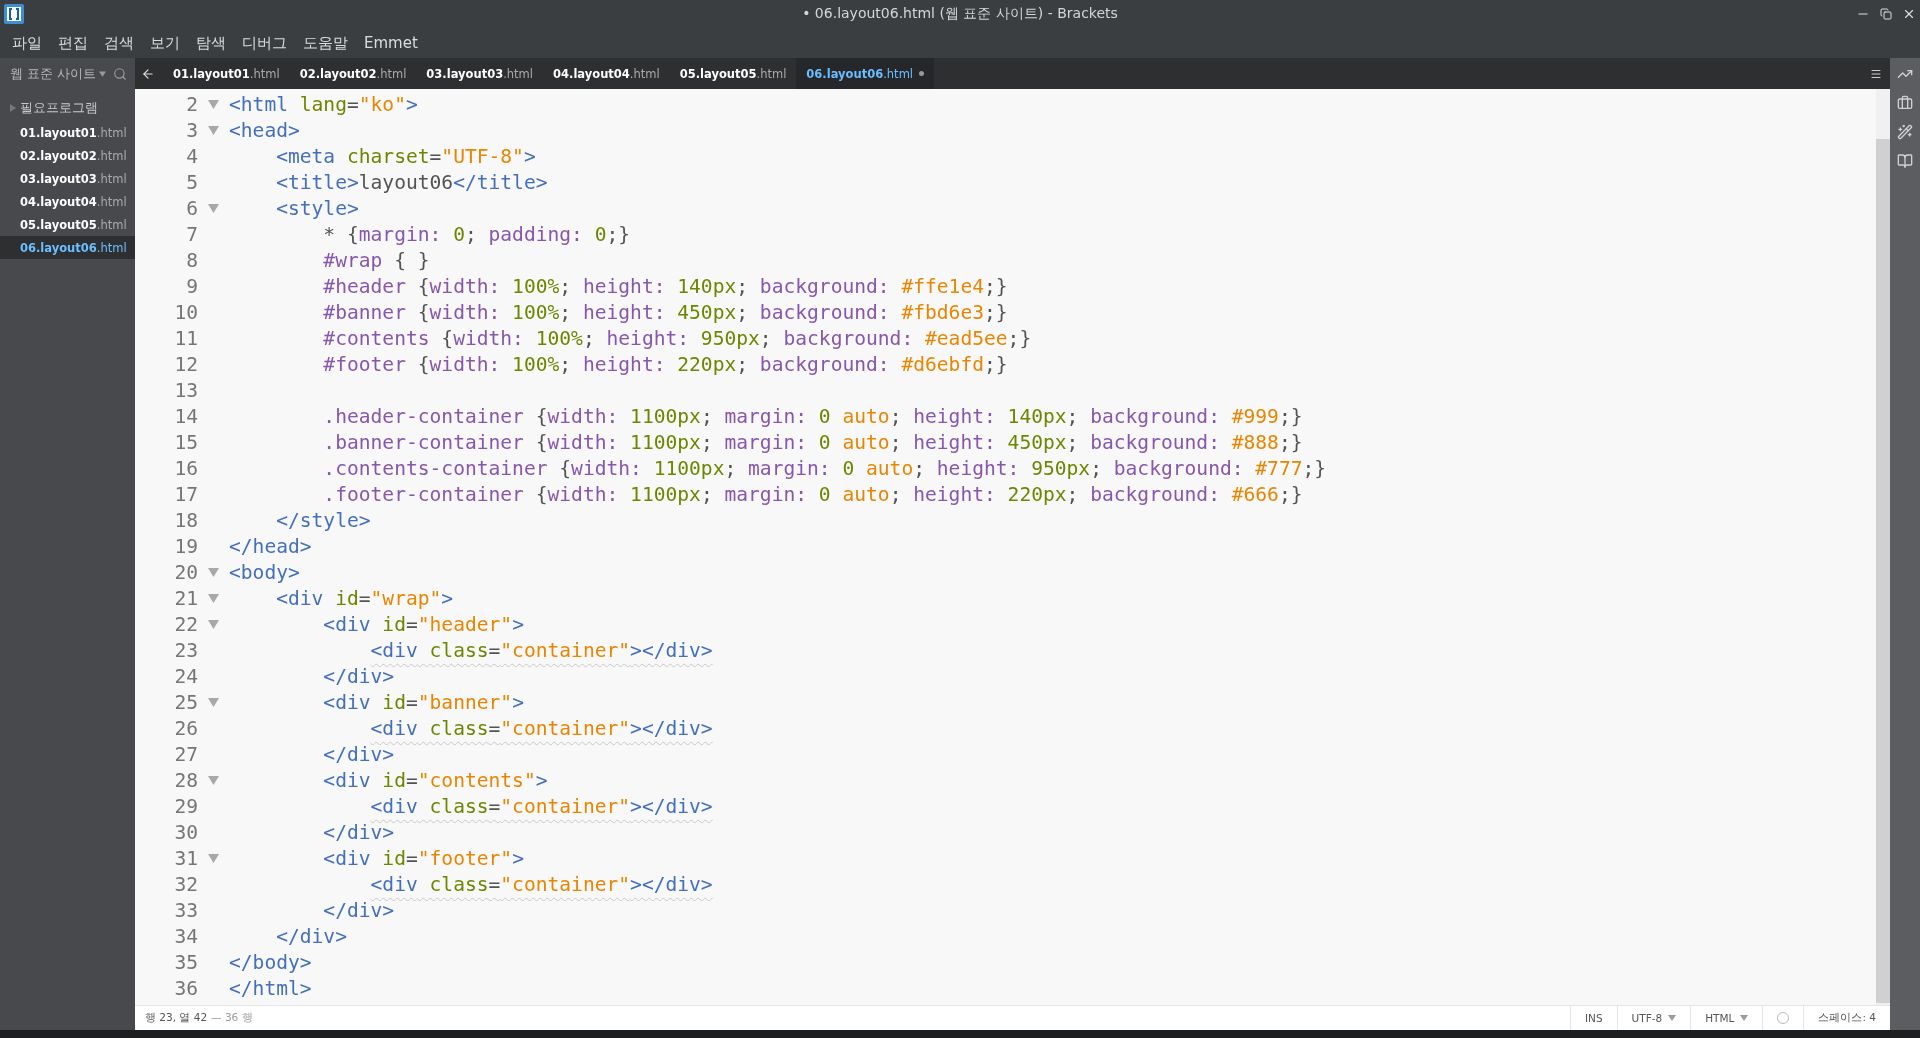 The height and width of the screenshot is (1038, 1920). I want to click on file-tab: 02.layout02.html, so click(353, 73).